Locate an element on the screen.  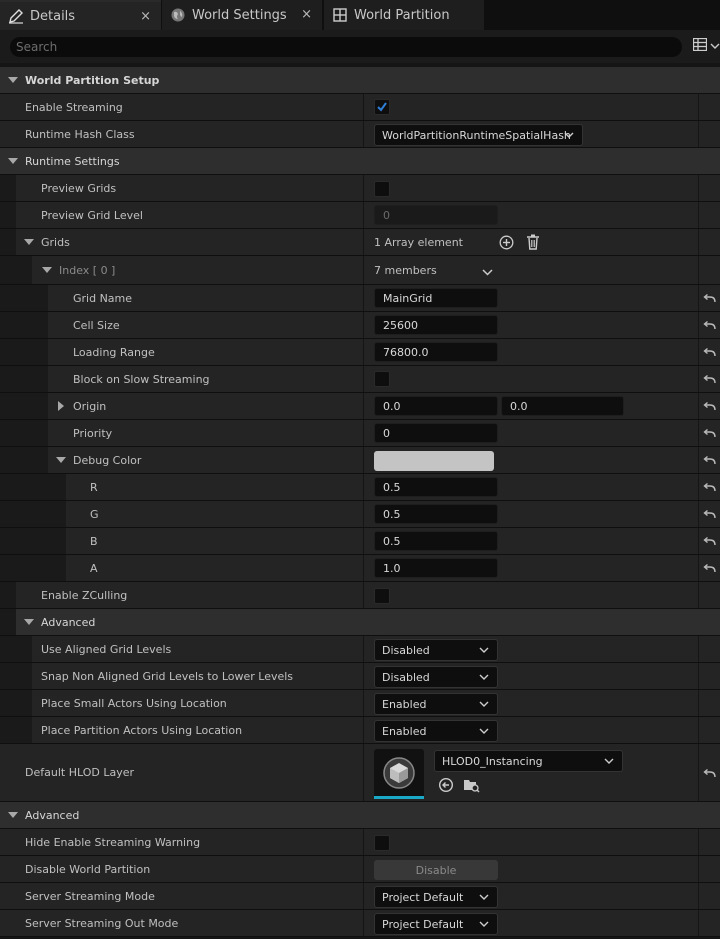
server-streaming-mode-dropdown: Project Default is located at coordinates (436, 897).